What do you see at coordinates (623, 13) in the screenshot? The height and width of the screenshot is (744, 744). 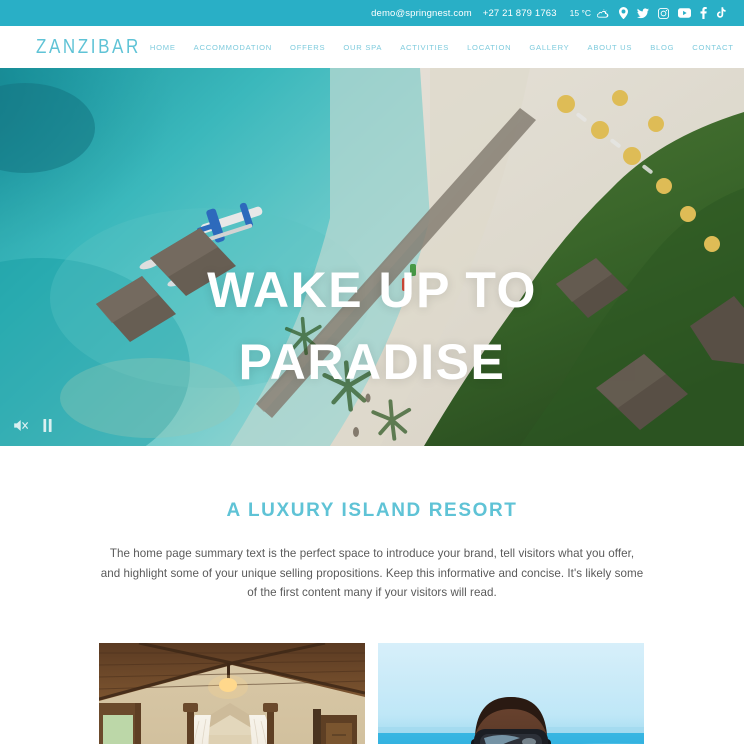 I see `location-pin-icon` at bounding box center [623, 13].